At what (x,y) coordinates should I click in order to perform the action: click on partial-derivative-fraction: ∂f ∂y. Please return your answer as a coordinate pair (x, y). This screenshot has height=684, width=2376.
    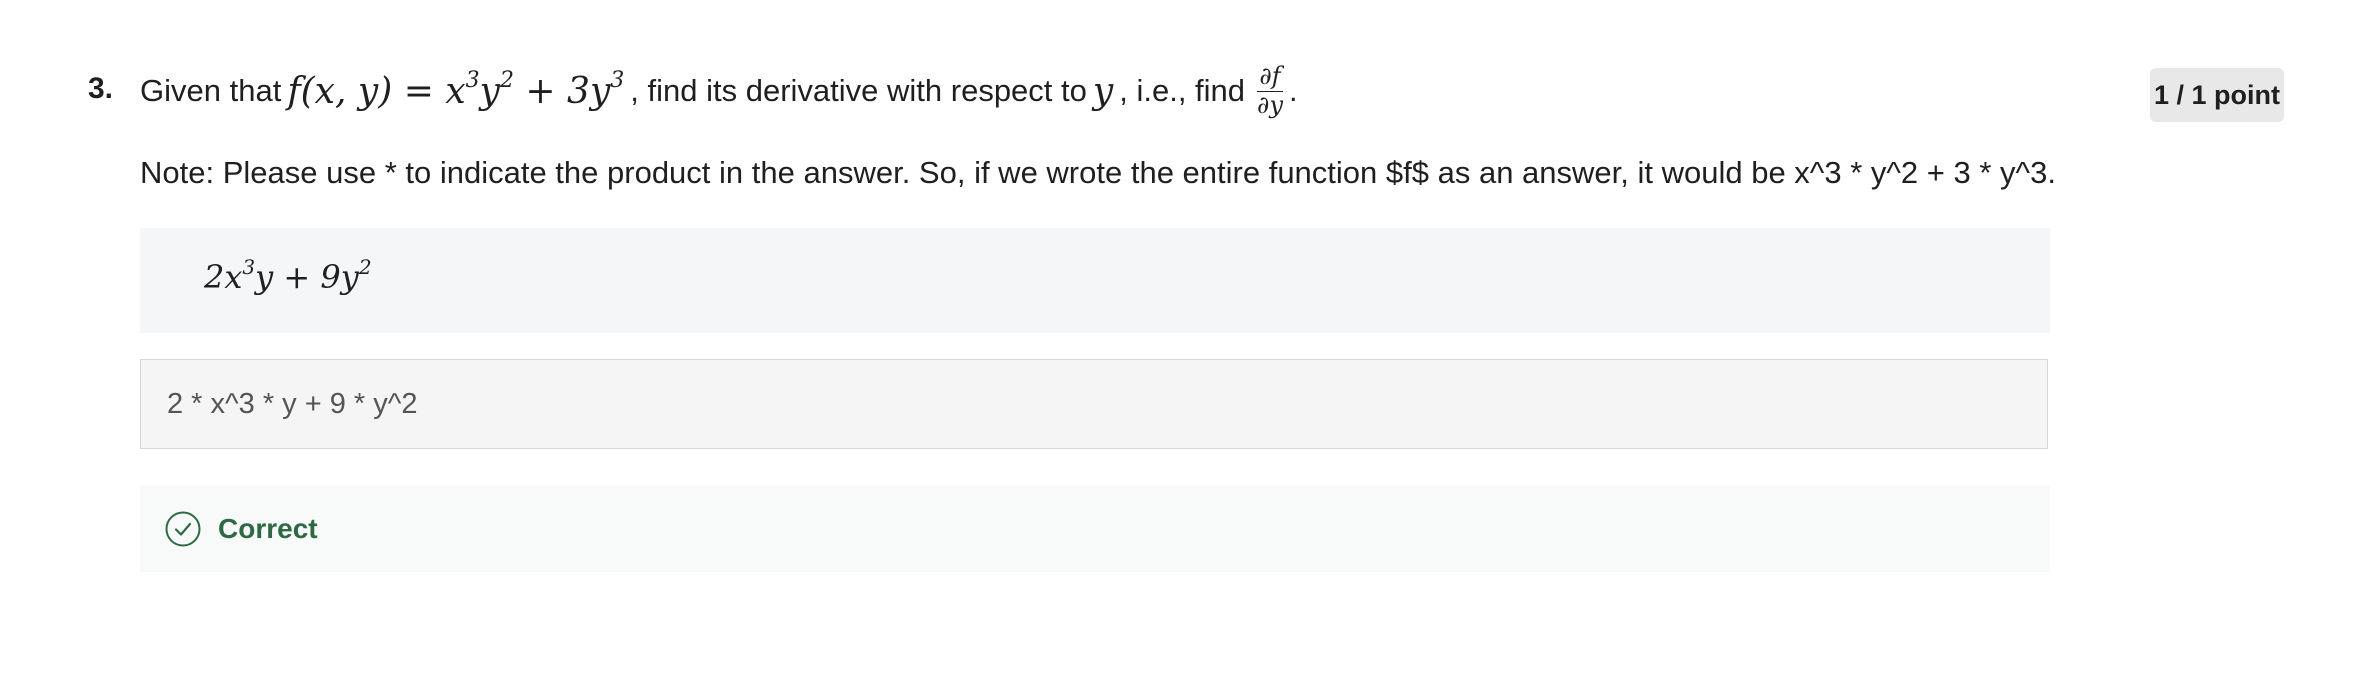
    Looking at the image, I should click on (1270, 90).